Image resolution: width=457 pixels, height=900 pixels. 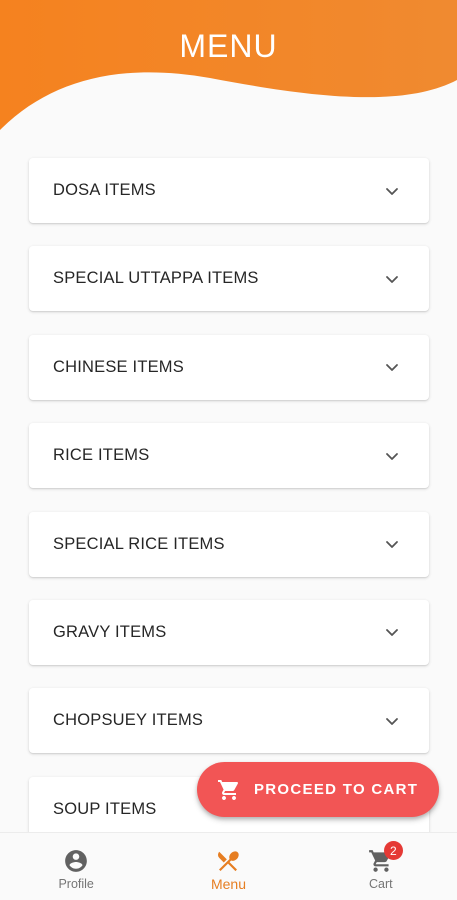 What do you see at coordinates (76, 884) in the screenshot?
I see `nav-label-profile: Profile` at bounding box center [76, 884].